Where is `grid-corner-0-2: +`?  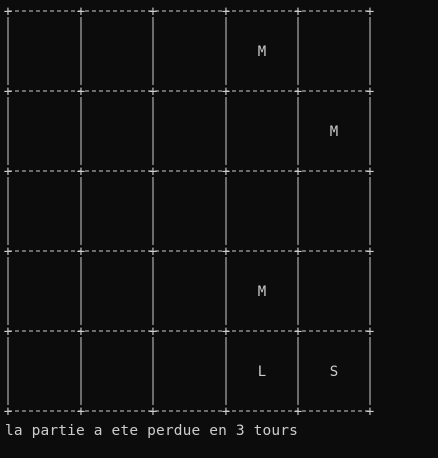
grid-corner-0-2: + is located at coordinates (153, 12).